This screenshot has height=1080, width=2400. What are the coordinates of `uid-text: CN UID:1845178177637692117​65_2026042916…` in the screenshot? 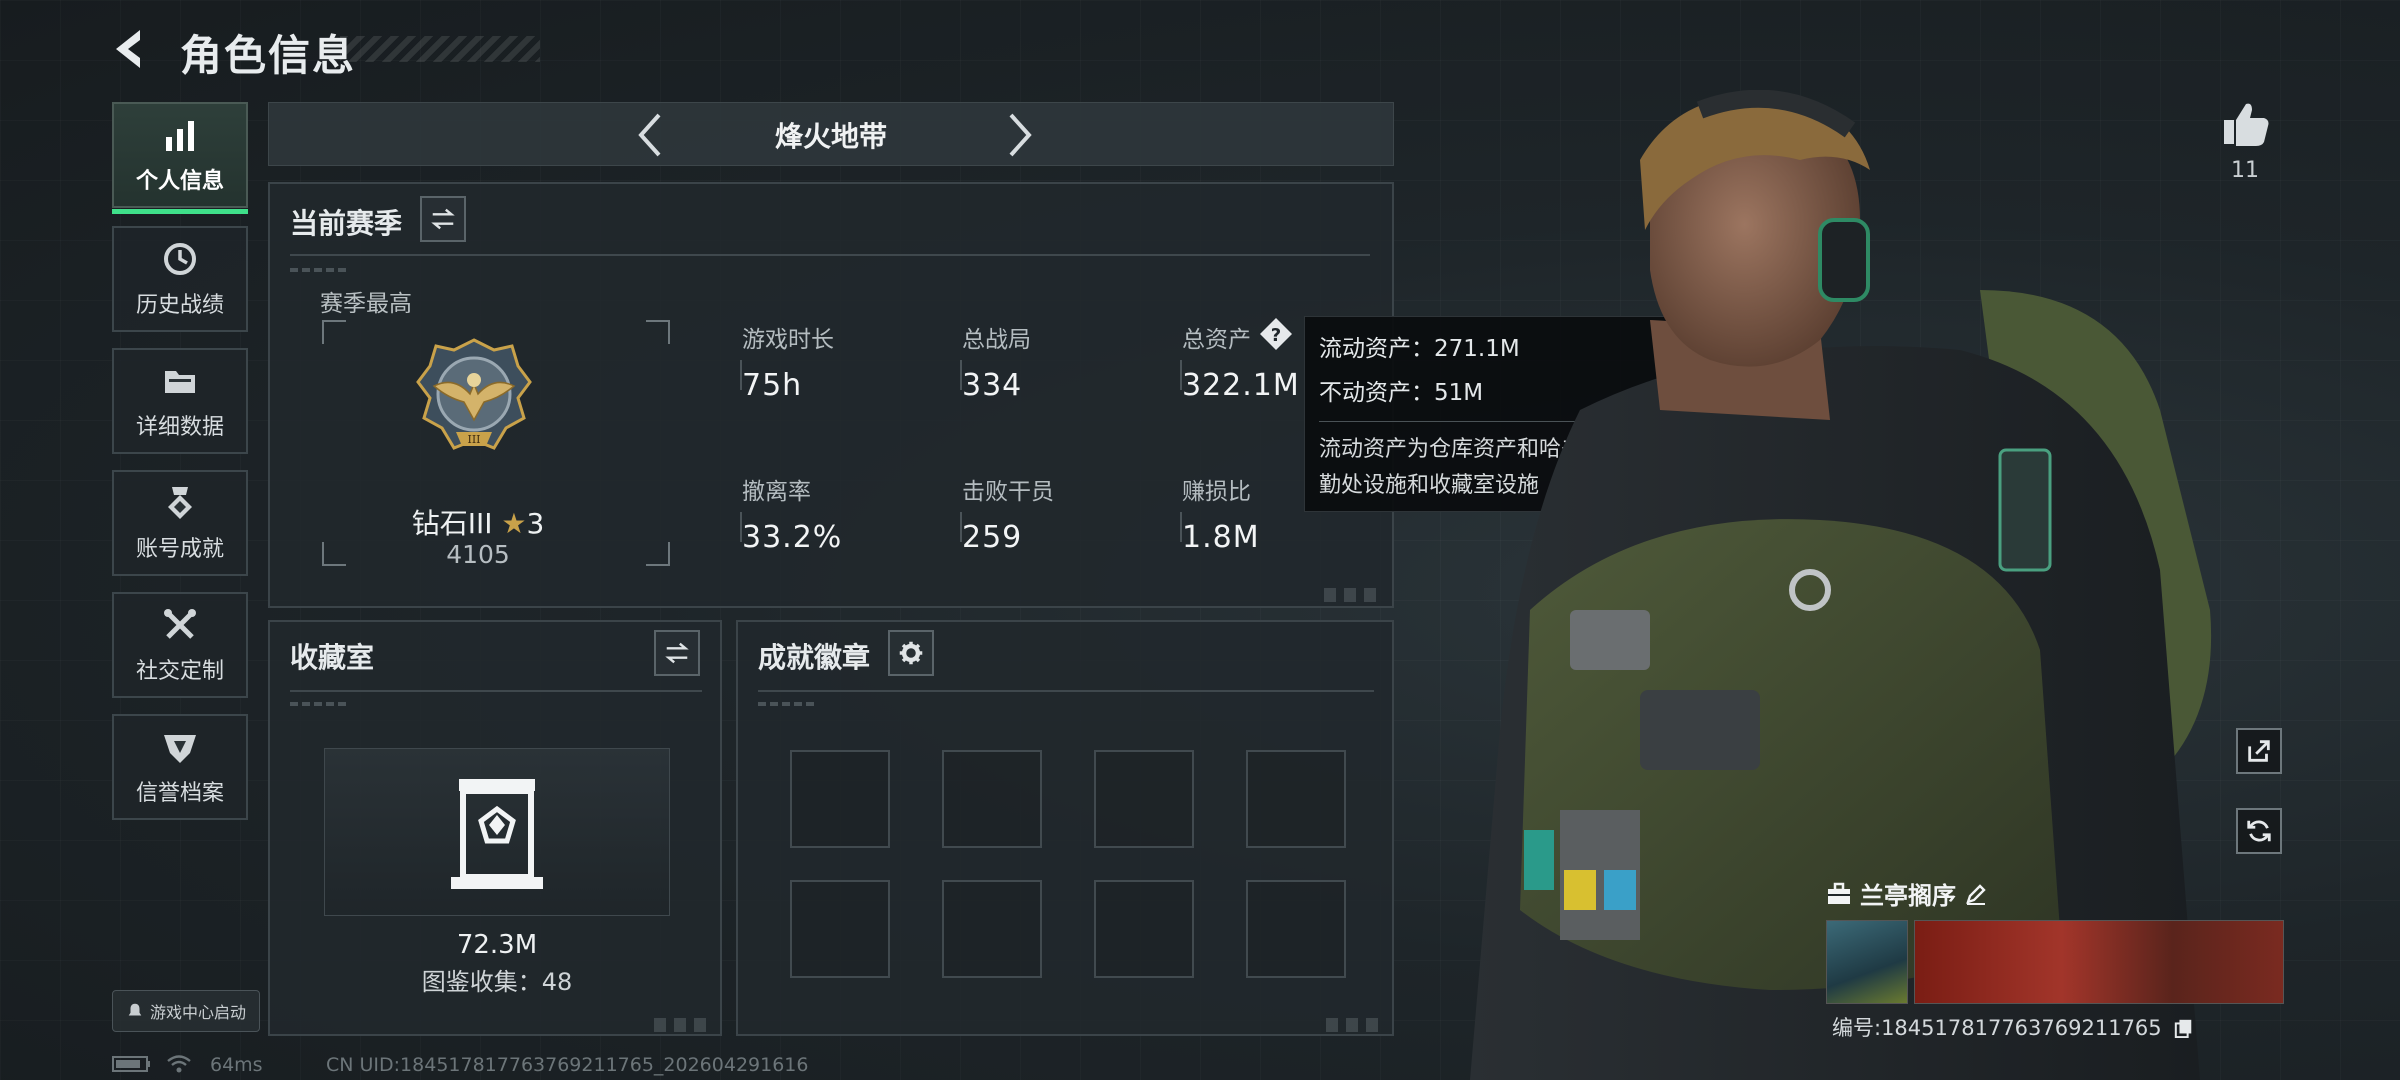 It's located at (567, 1065).